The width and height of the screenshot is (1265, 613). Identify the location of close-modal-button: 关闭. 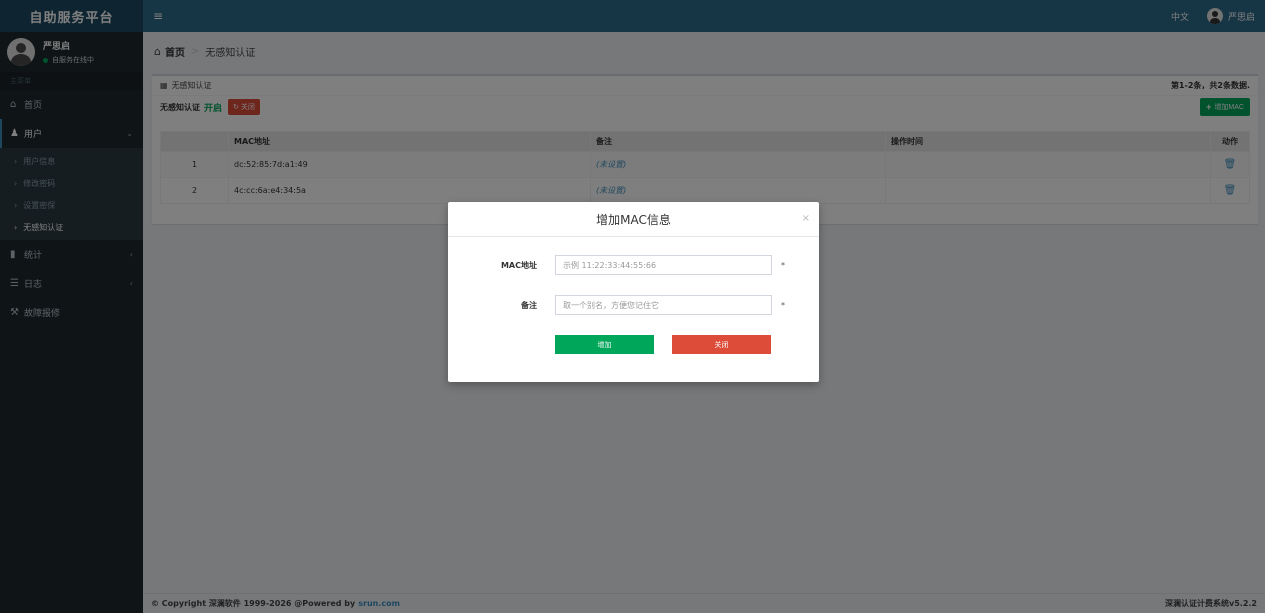
(721, 344).